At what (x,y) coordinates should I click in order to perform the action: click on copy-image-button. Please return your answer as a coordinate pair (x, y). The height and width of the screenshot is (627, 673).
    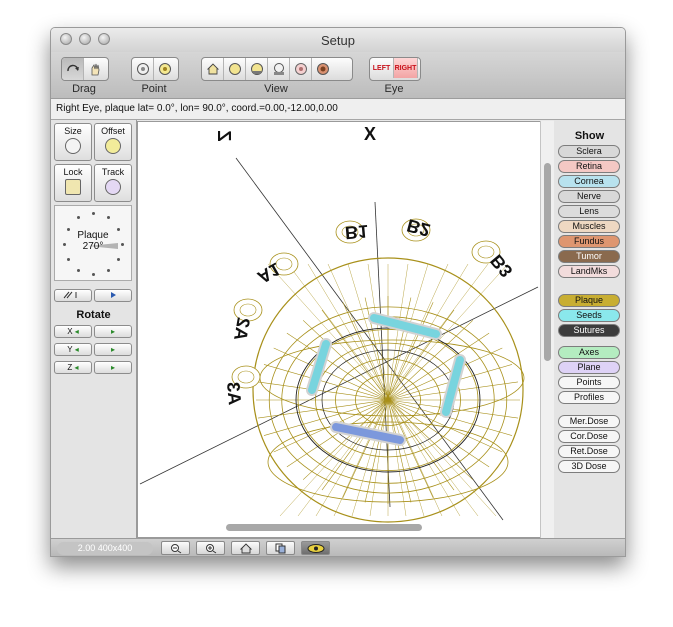
    Looking at the image, I should click on (280, 548).